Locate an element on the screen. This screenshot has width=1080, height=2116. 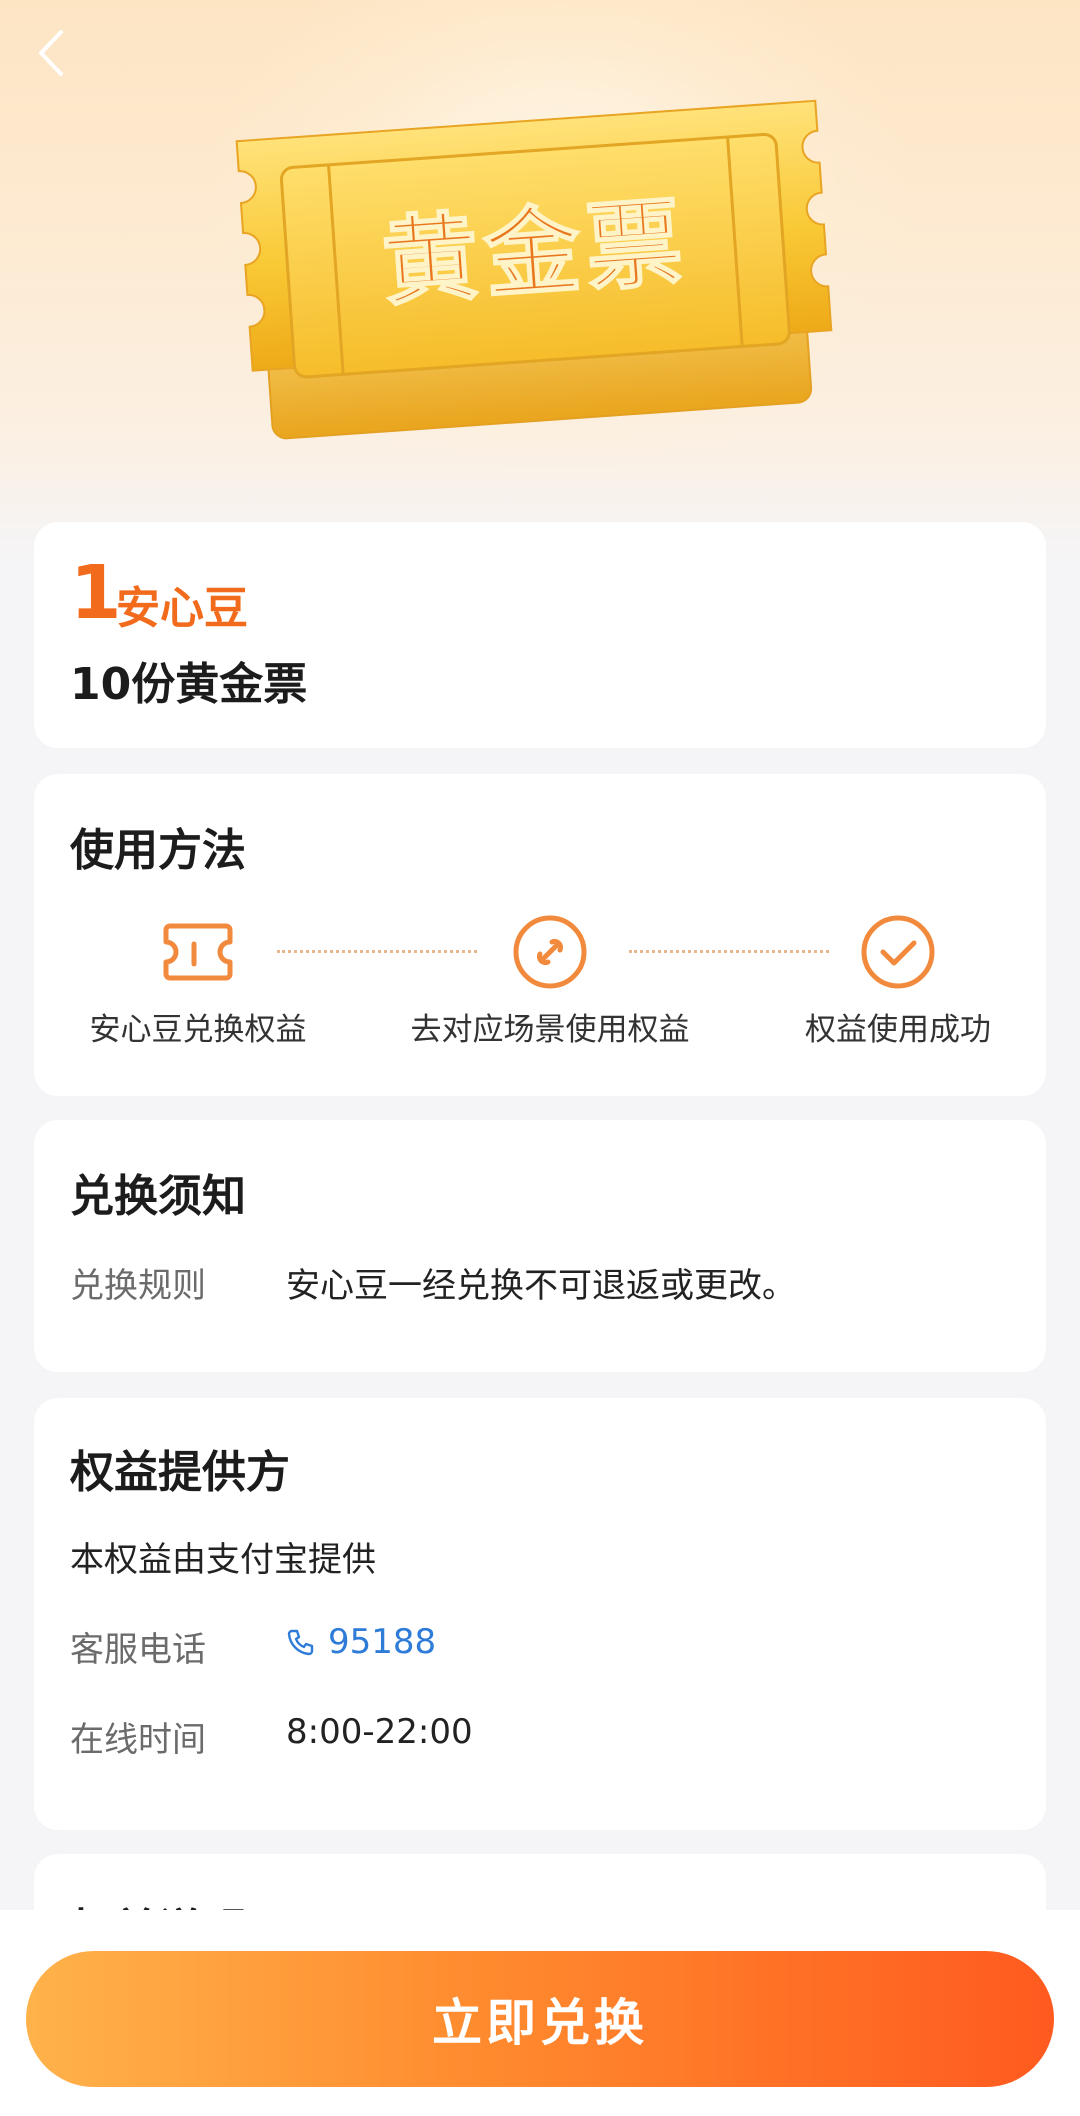
ticket-icon is located at coordinates (198, 952).